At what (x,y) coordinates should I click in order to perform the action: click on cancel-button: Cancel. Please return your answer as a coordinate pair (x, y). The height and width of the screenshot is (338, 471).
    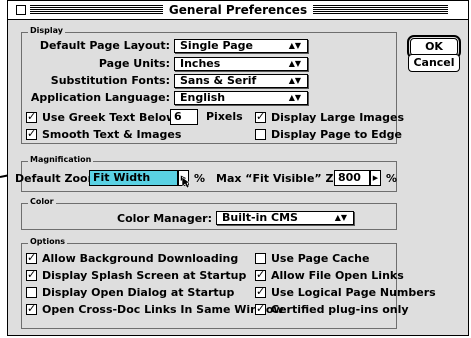
    Looking at the image, I should click on (434, 63).